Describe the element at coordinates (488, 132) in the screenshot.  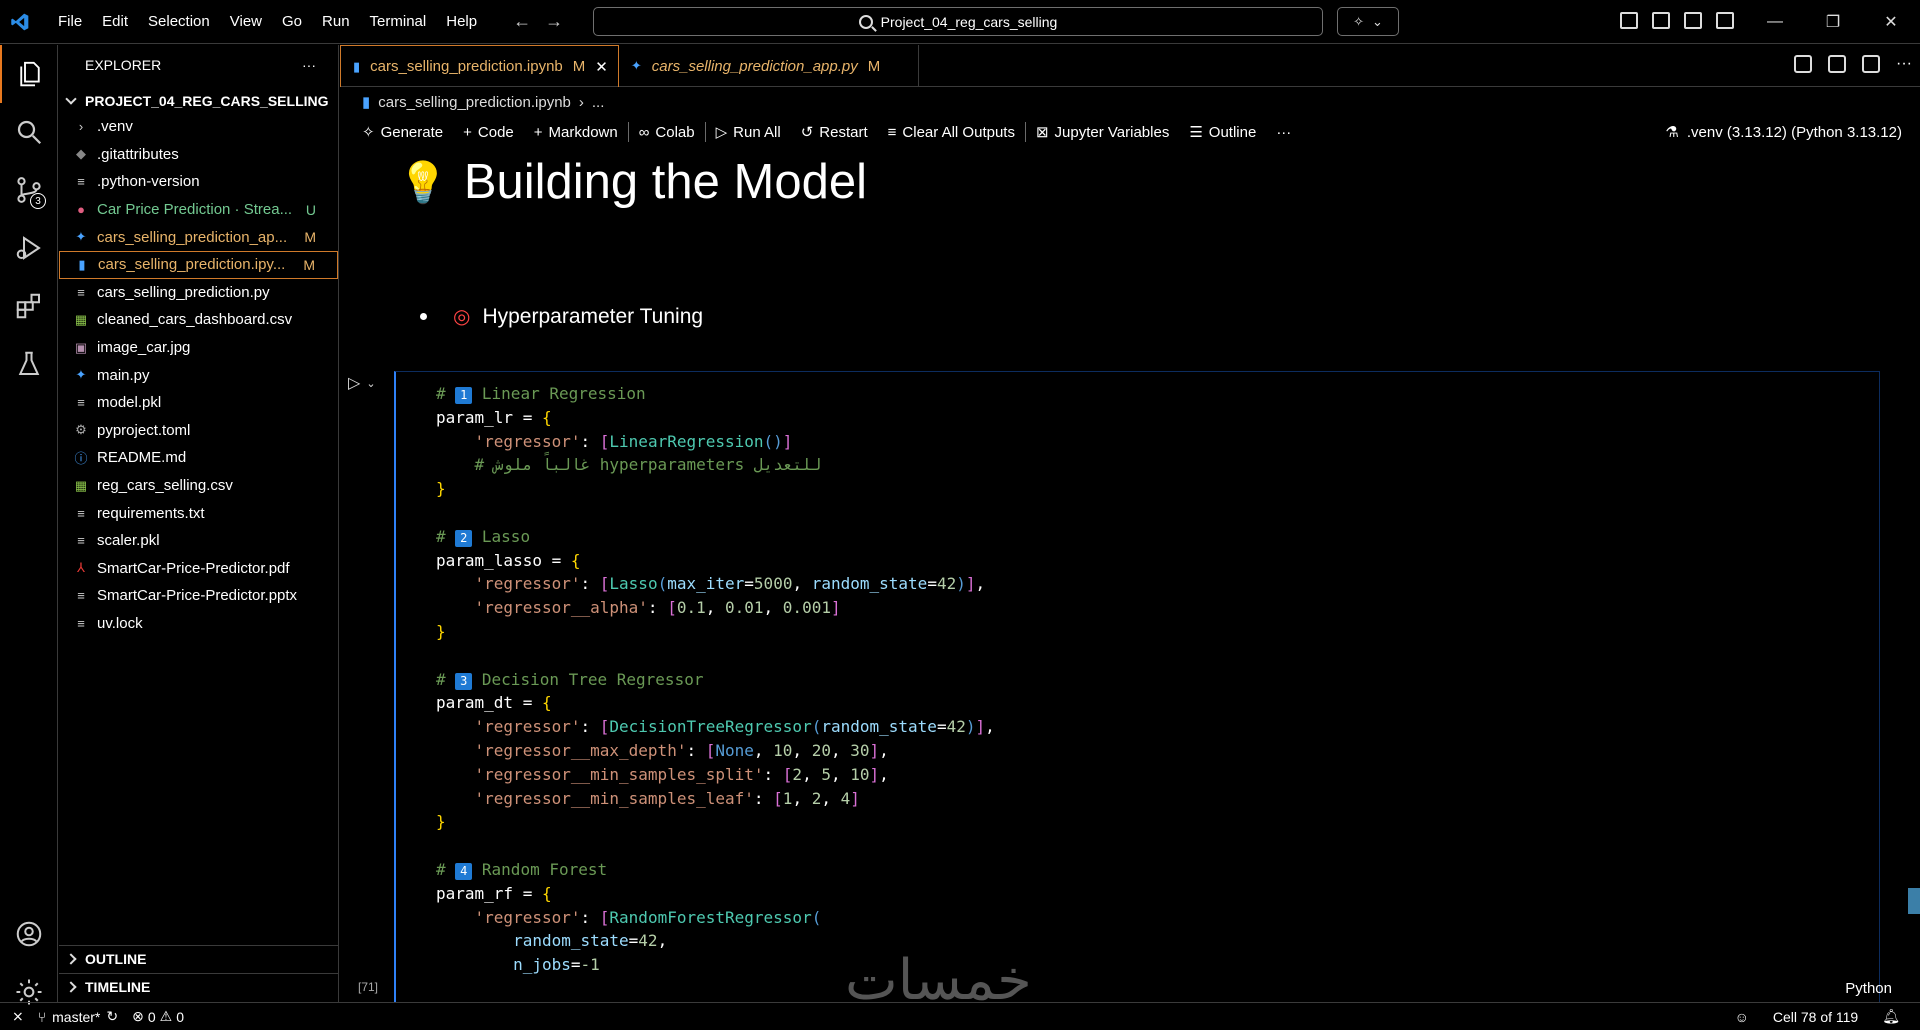
I see `add-code-button: + Code` at that location.